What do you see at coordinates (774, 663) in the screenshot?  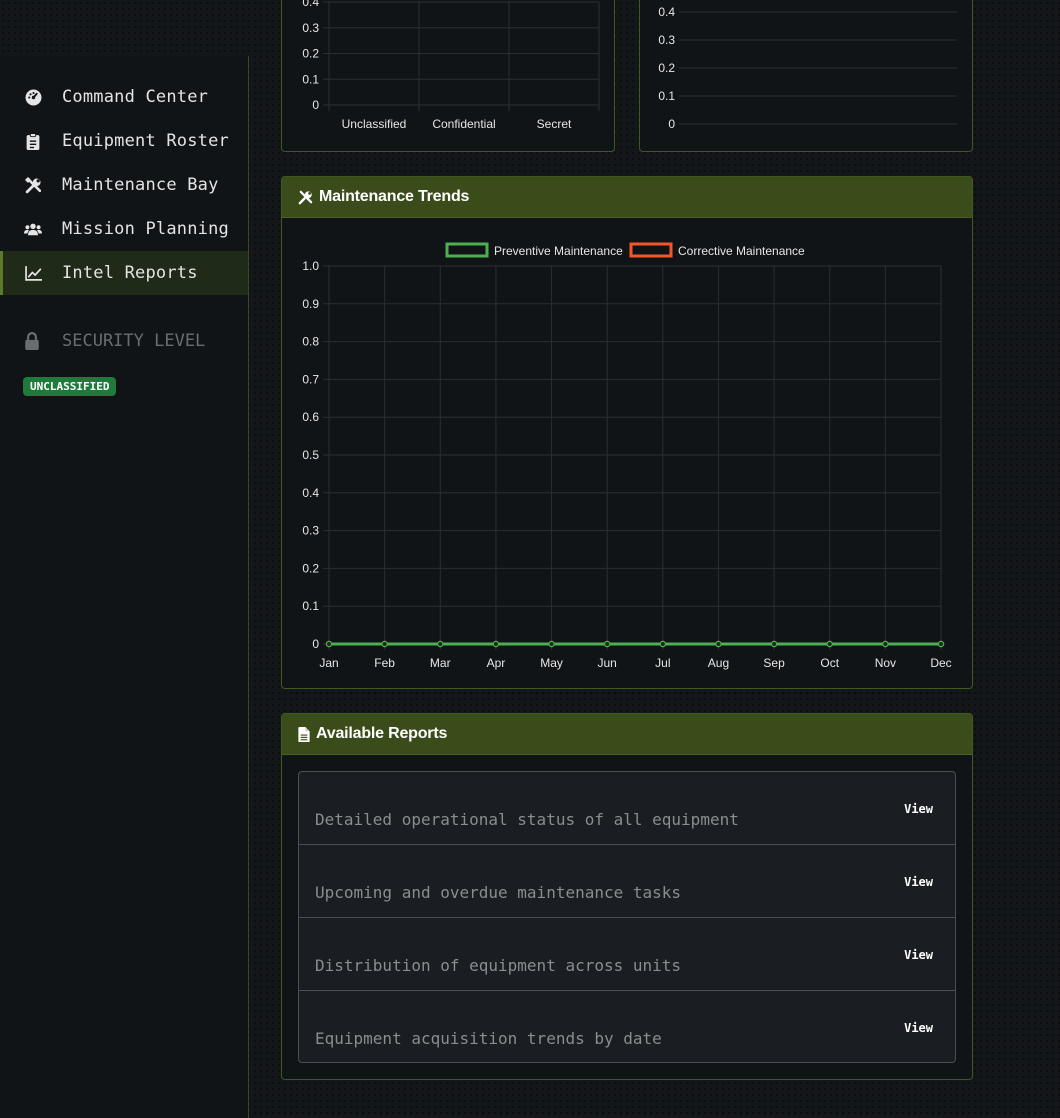 I see `x-tick-label: Sep` at bounding box center [774, 663].